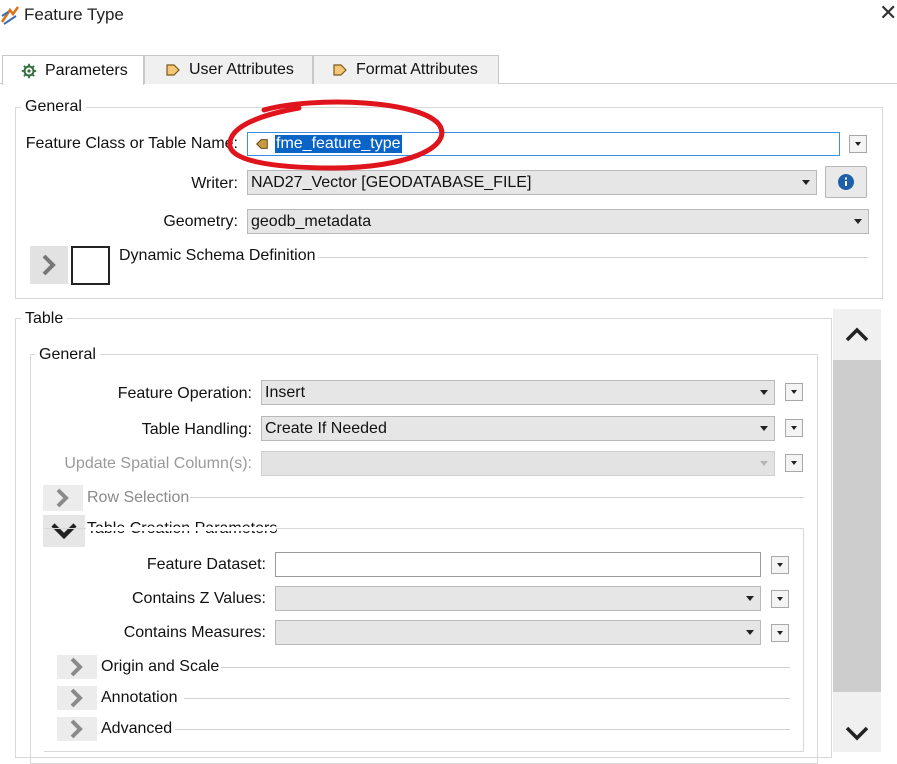 The height and width of the screenshot is (764, 897). What do you see at coordinates (74, 14) in the screenshot?
I see `window-title: Feature Type` at bounding box center [74, 14].